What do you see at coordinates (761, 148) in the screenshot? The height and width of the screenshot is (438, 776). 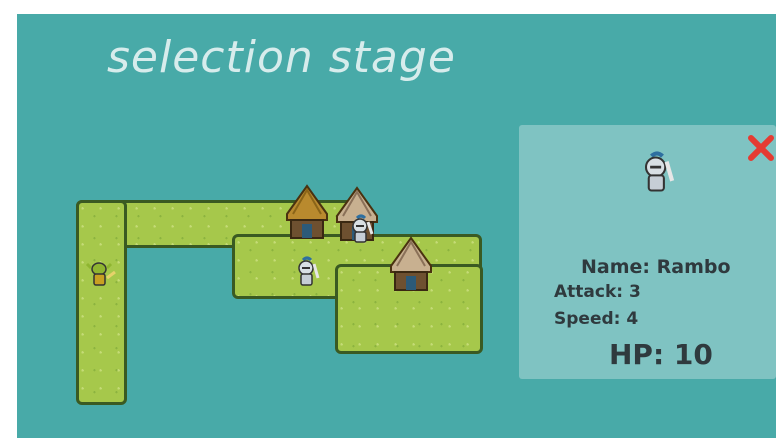 I see `close-icon` at bounding box center [761, 148].